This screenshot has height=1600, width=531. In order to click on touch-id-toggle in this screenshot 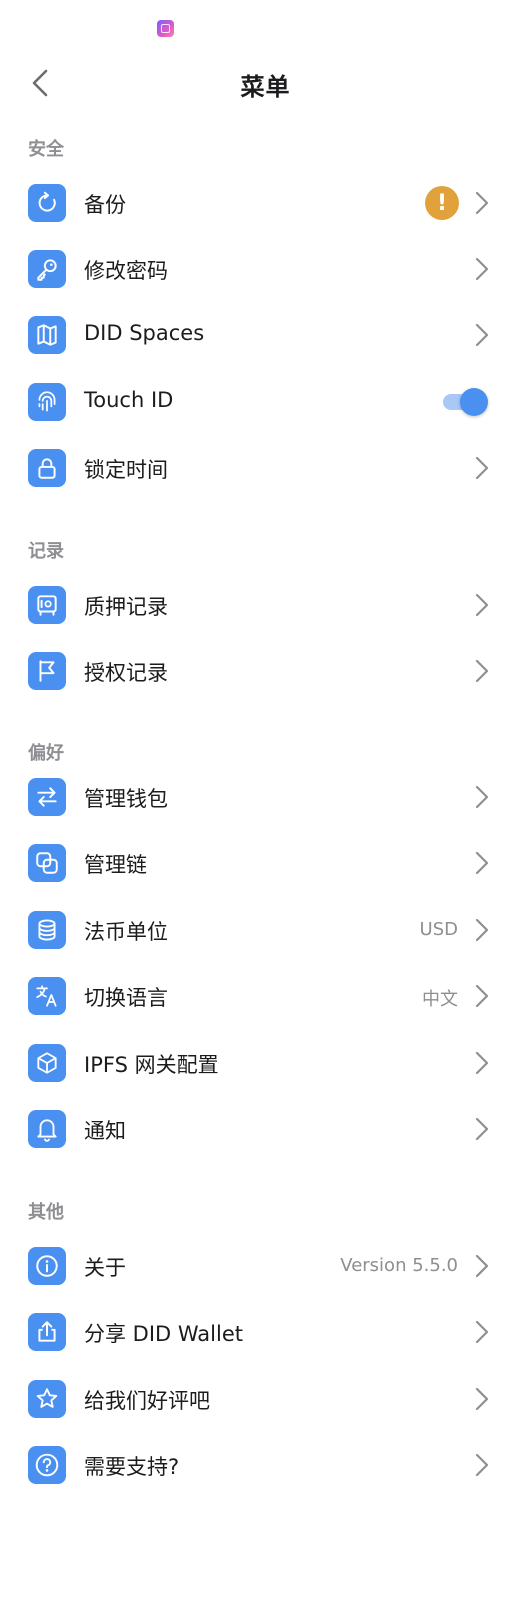, I will do `click(465, 402)`.